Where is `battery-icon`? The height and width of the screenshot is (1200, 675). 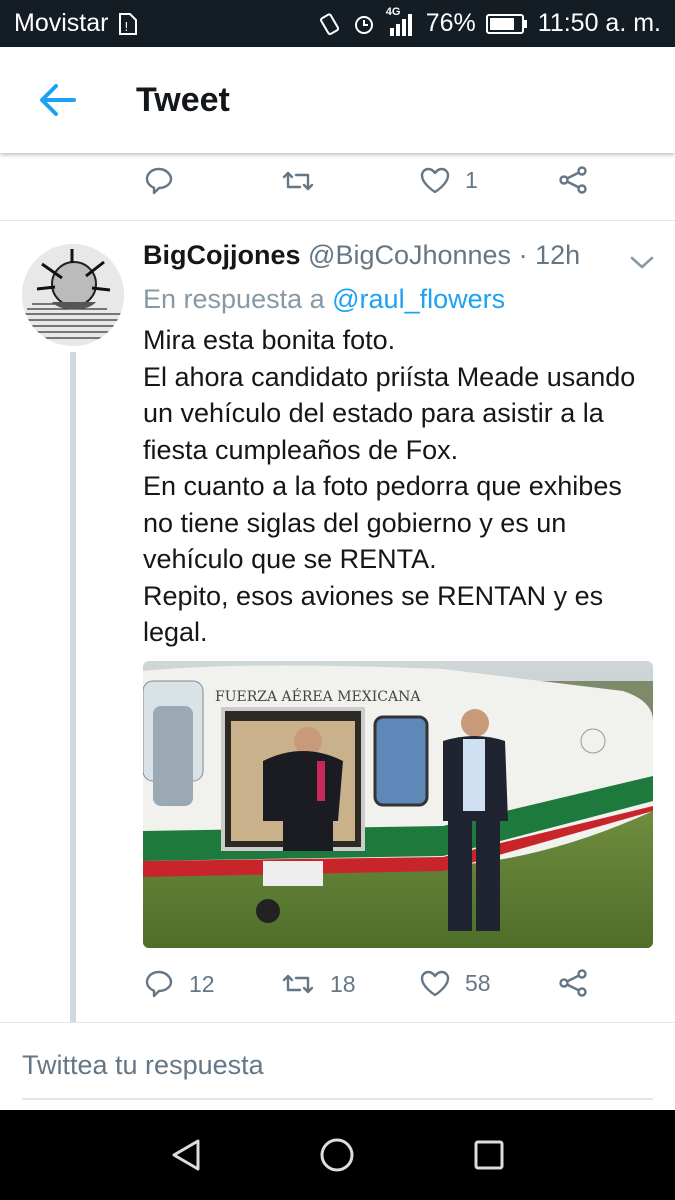 battery-icon is located at coordinates (506, 23).